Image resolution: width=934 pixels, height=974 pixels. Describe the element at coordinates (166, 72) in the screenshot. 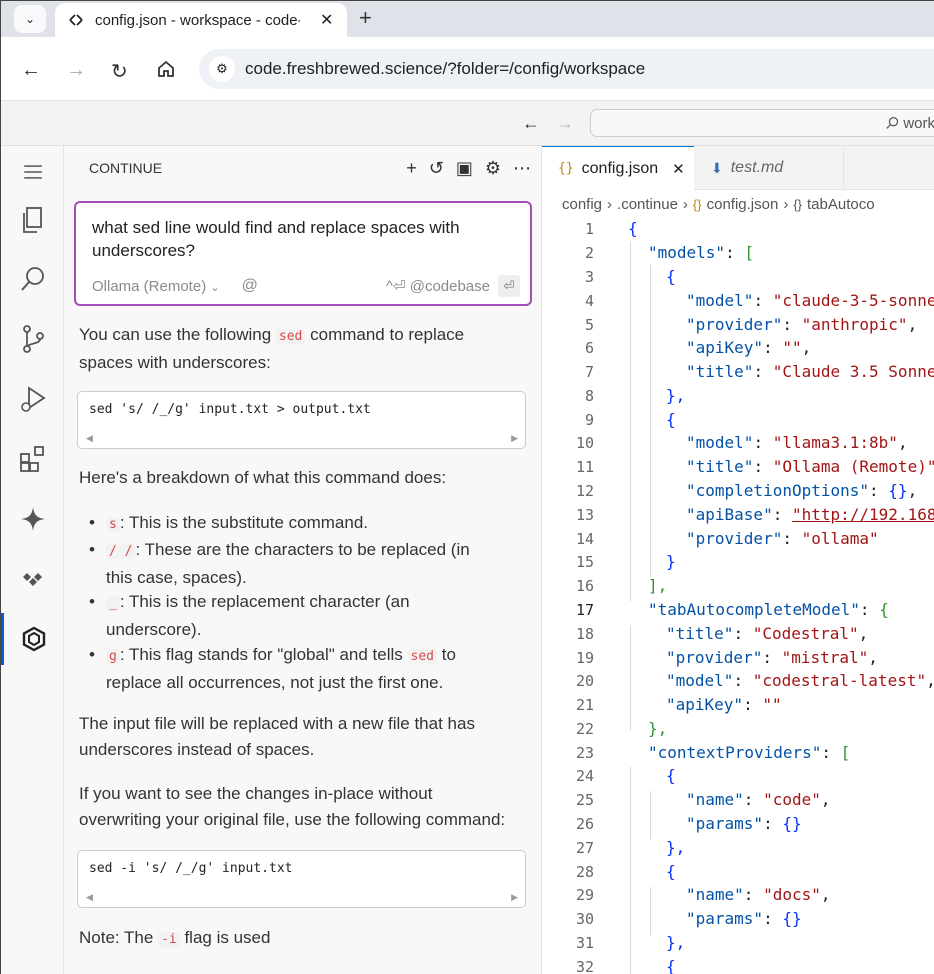

I see `home-icon` at that location.